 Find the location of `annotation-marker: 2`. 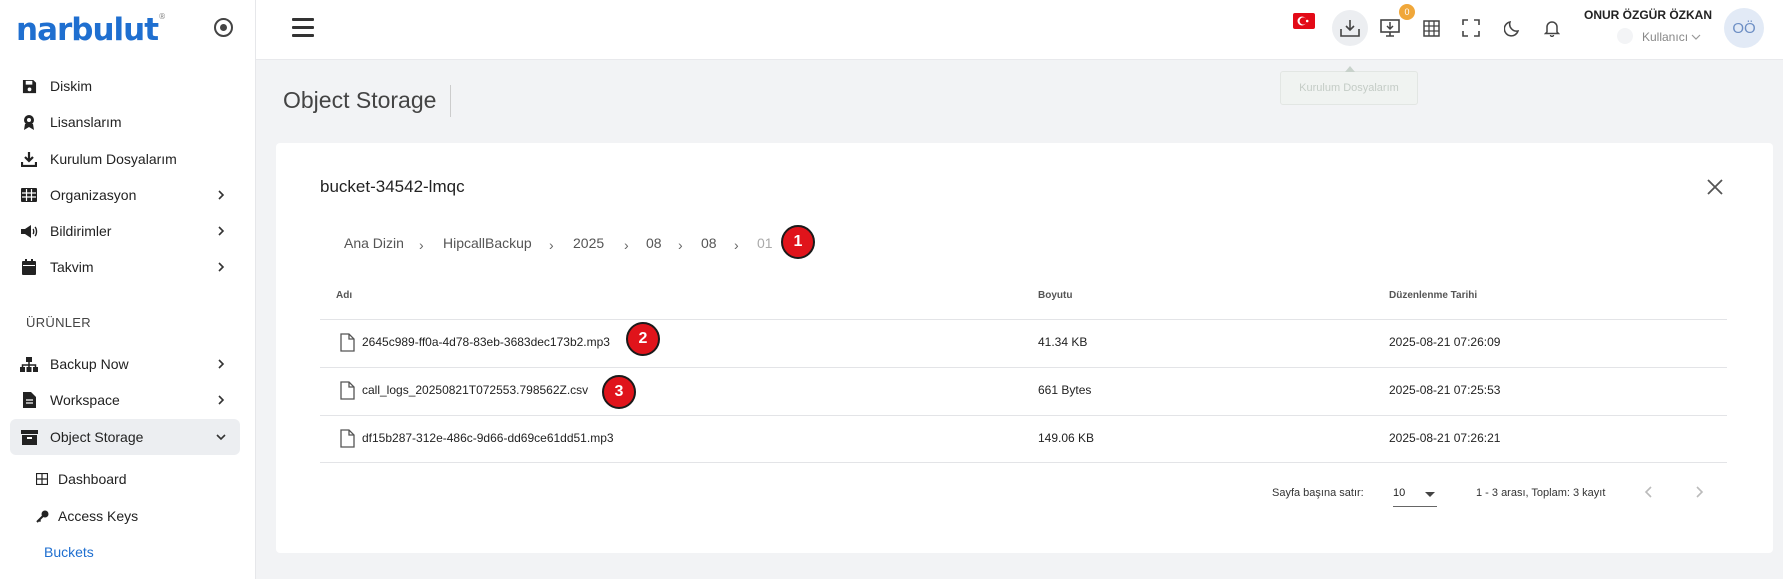

annotation-marker: 2 is located at coordinates (643, 339).